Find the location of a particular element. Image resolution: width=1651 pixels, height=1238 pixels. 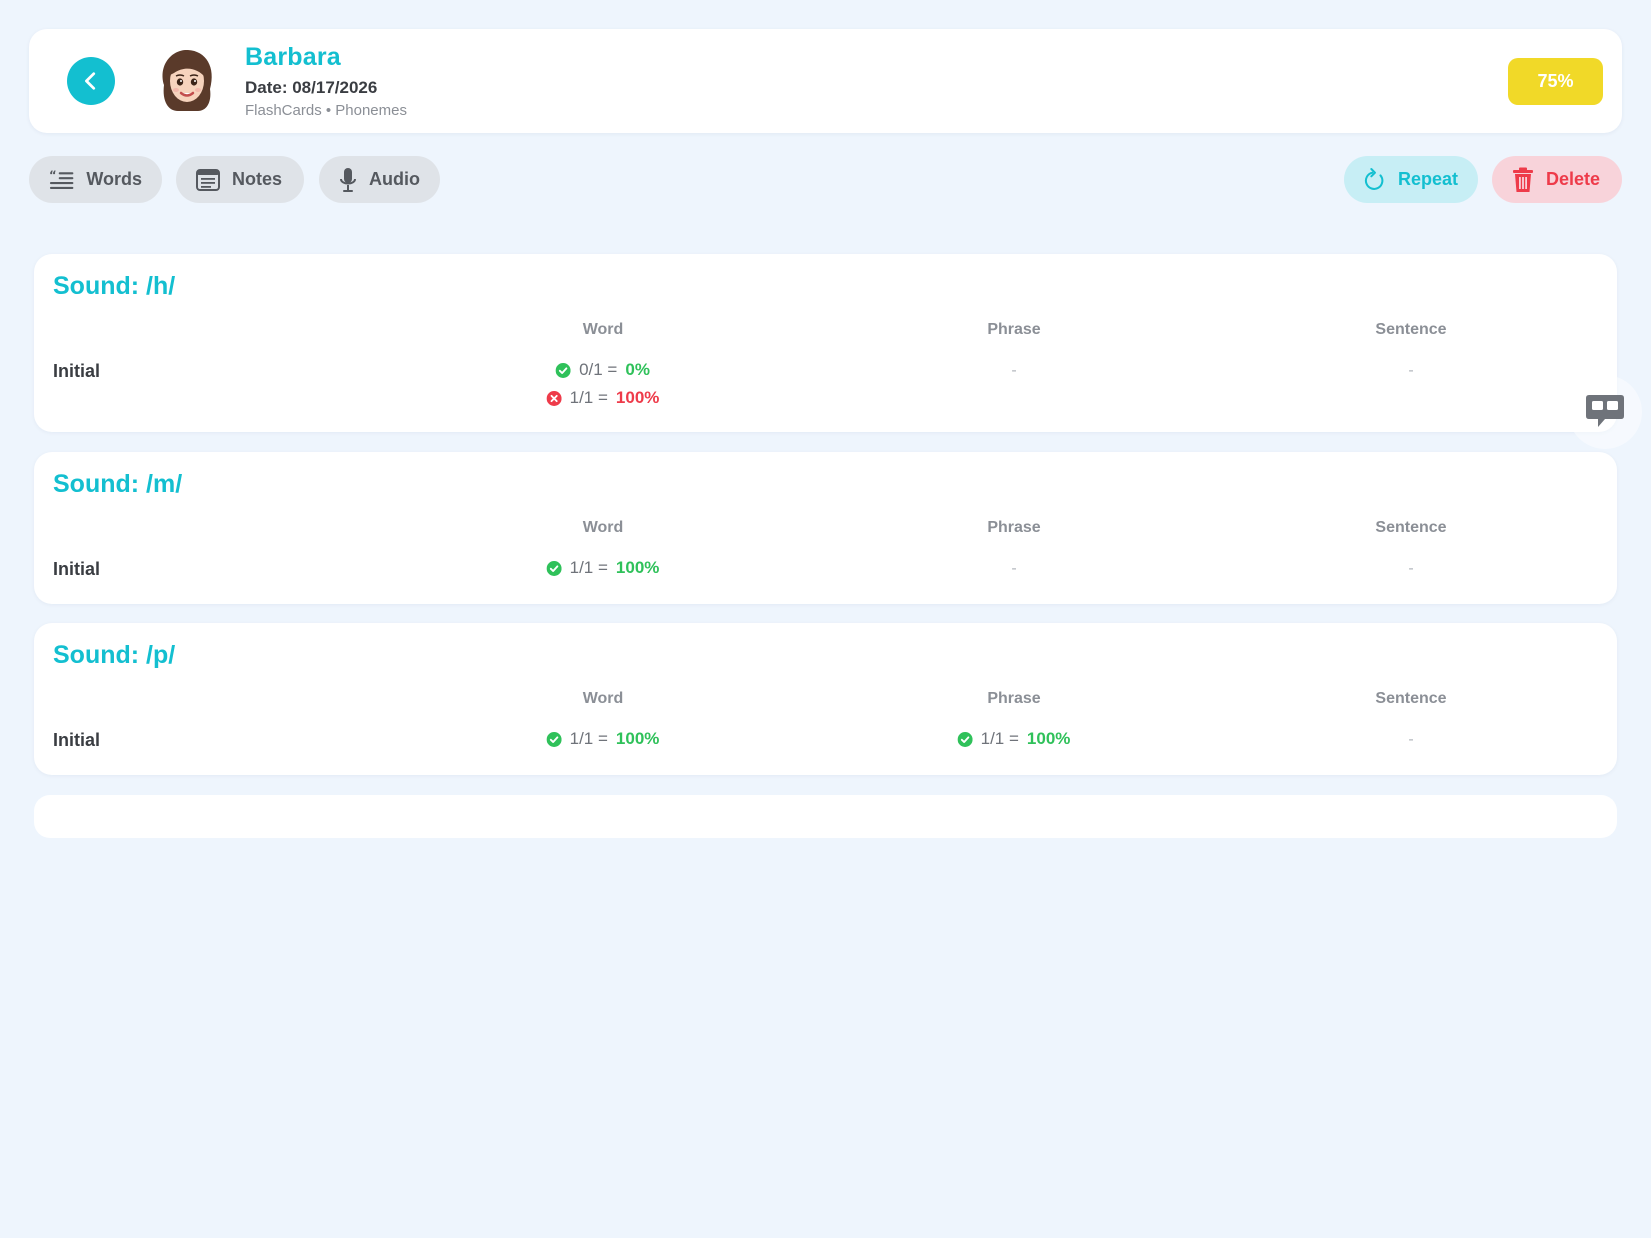

student-name: Barbara is located at coordinates (293, 57).